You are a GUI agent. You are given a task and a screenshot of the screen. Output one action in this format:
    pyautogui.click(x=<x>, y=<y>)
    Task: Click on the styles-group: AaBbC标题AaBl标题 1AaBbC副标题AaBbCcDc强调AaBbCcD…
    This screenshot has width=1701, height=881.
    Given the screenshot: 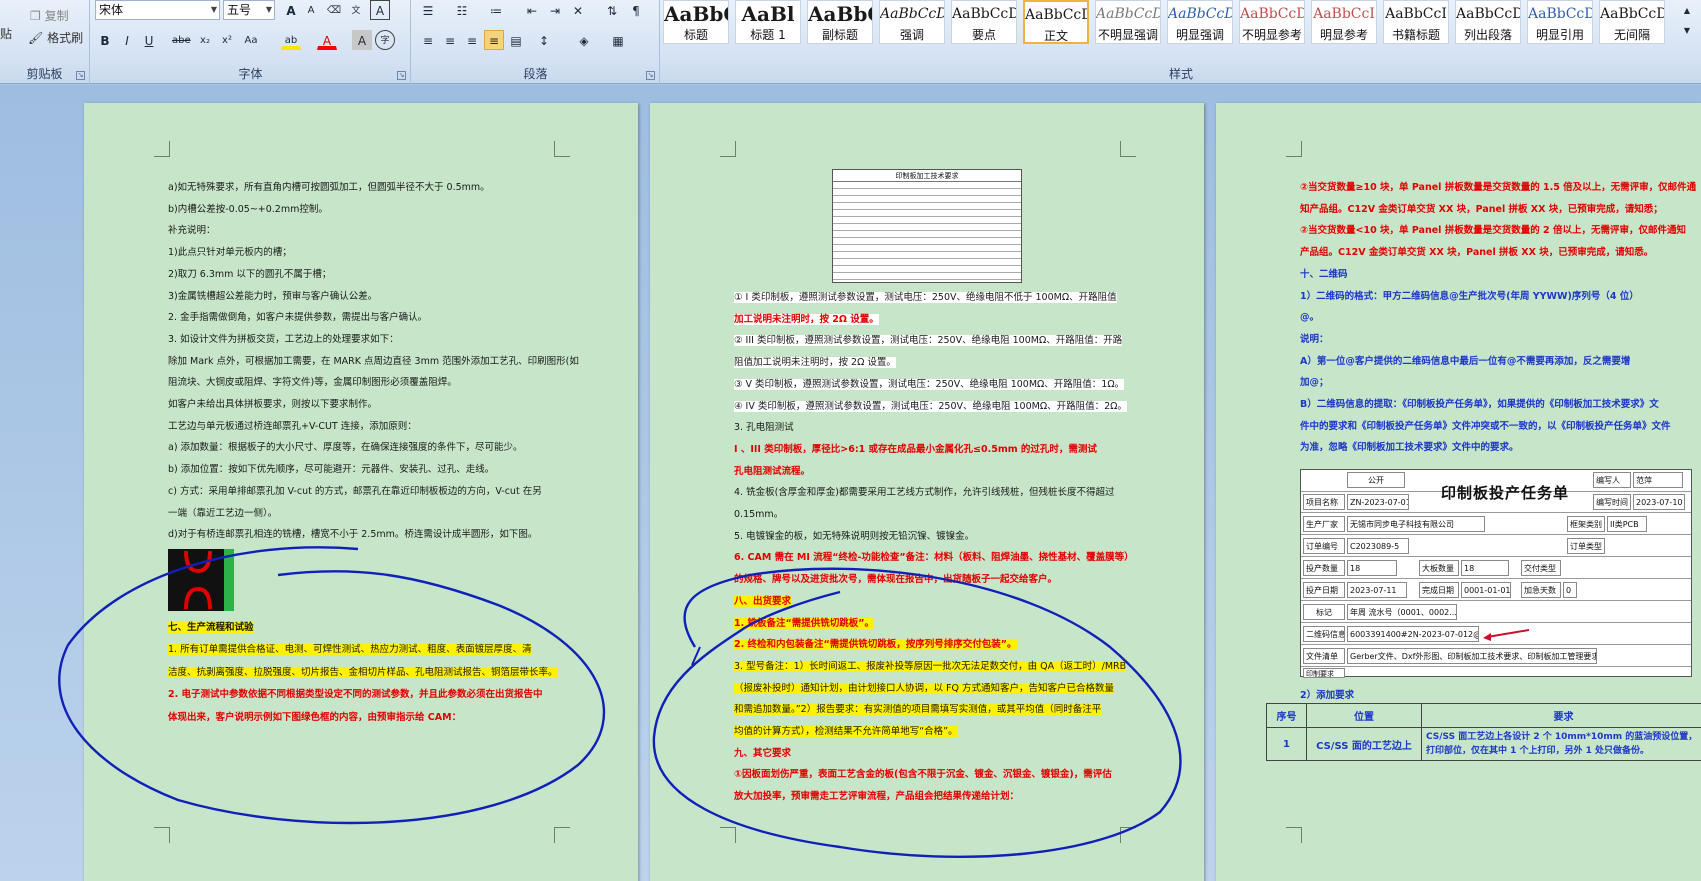 What is the action you would take?
    pyautogui.click(x=1181, y=42)
    